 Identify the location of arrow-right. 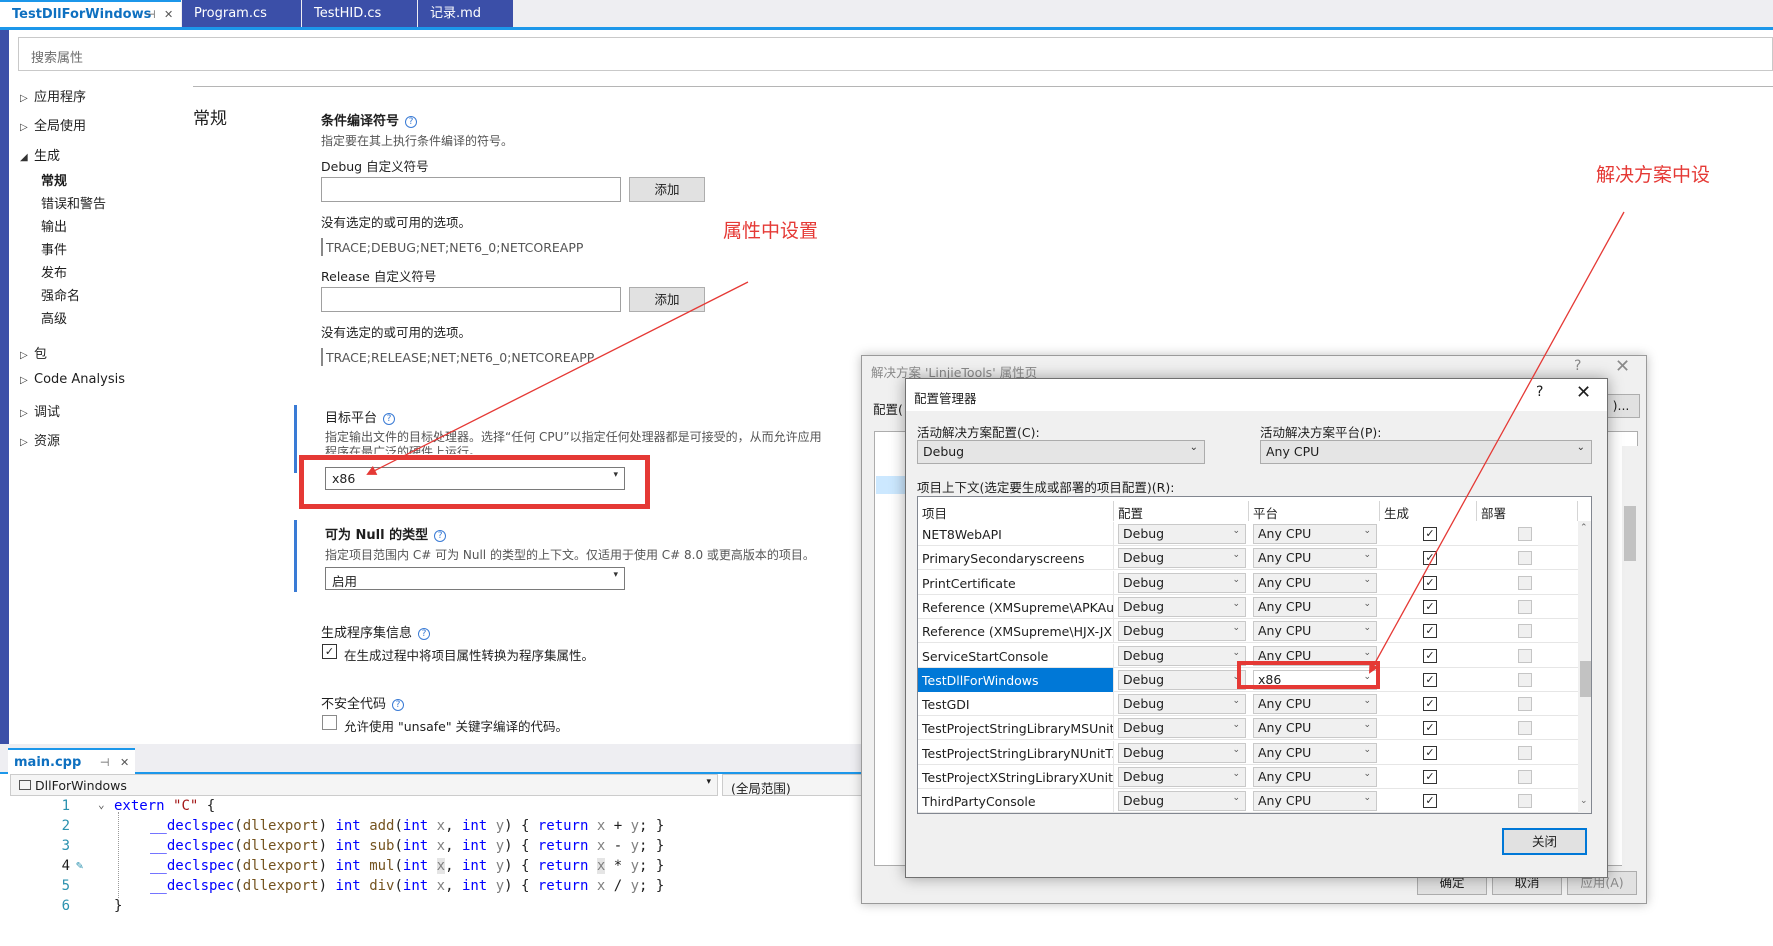
(1497, 442).